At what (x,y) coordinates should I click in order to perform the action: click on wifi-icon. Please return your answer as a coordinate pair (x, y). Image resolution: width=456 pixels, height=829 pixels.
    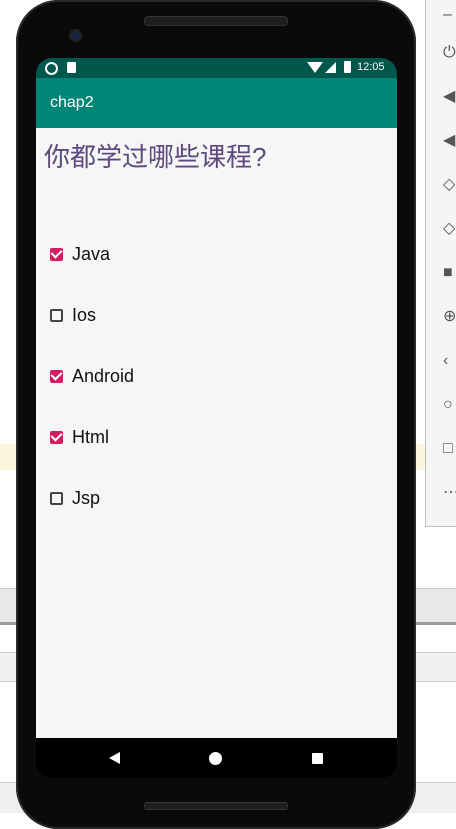
    Looking at the image, I should click on (315, 67).